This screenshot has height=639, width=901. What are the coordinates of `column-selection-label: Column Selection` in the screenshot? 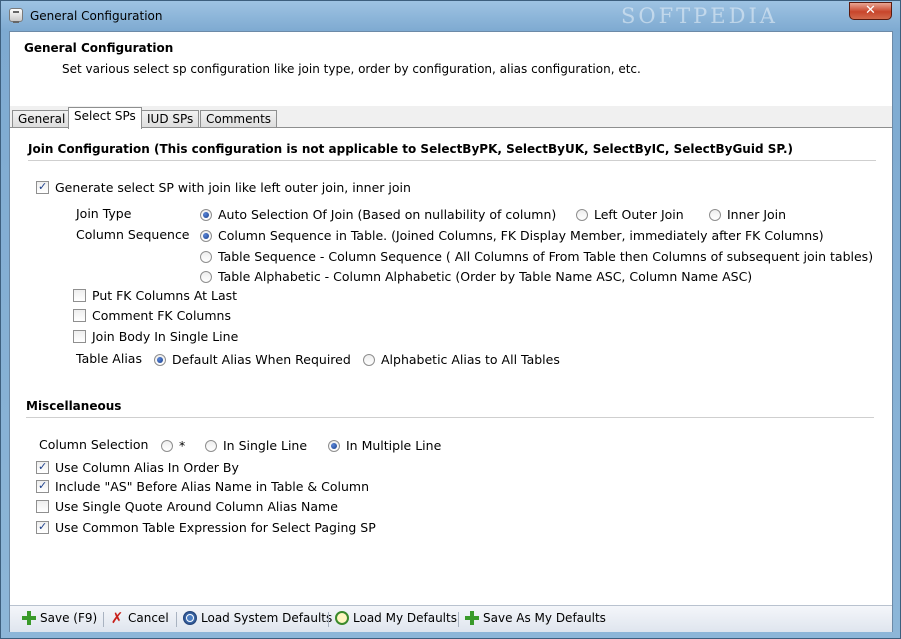 It's located at (94, 444).